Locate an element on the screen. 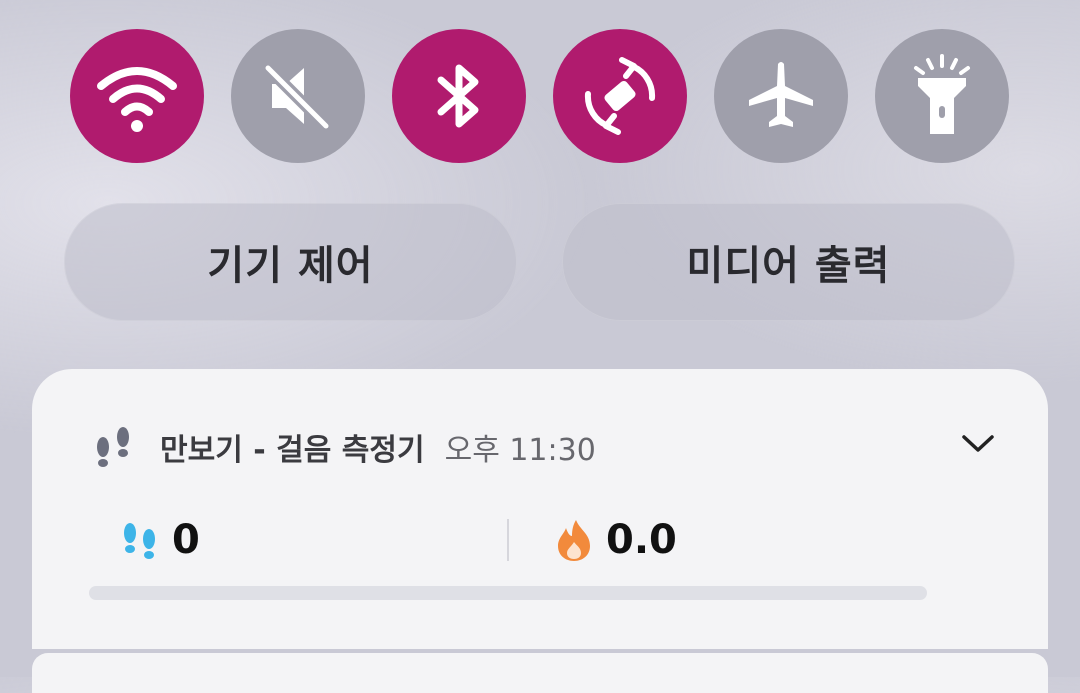  calories-stat: 0.0 is located at coordinates (615, 540).